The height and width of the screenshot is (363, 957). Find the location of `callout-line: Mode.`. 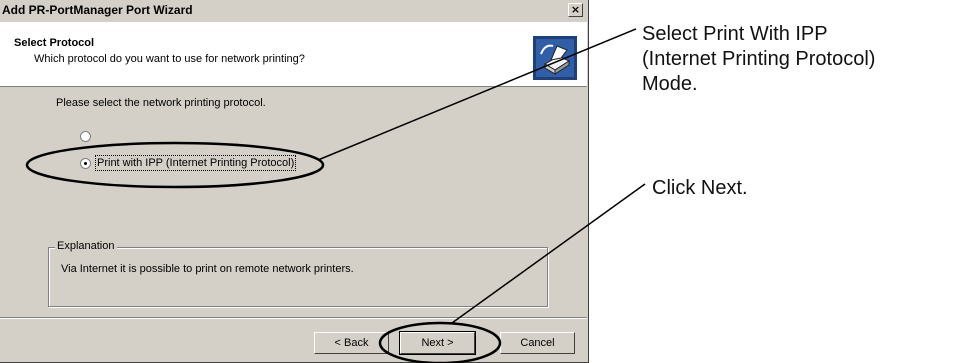

callout-line: Mode. is located at coordinates (670, 84).